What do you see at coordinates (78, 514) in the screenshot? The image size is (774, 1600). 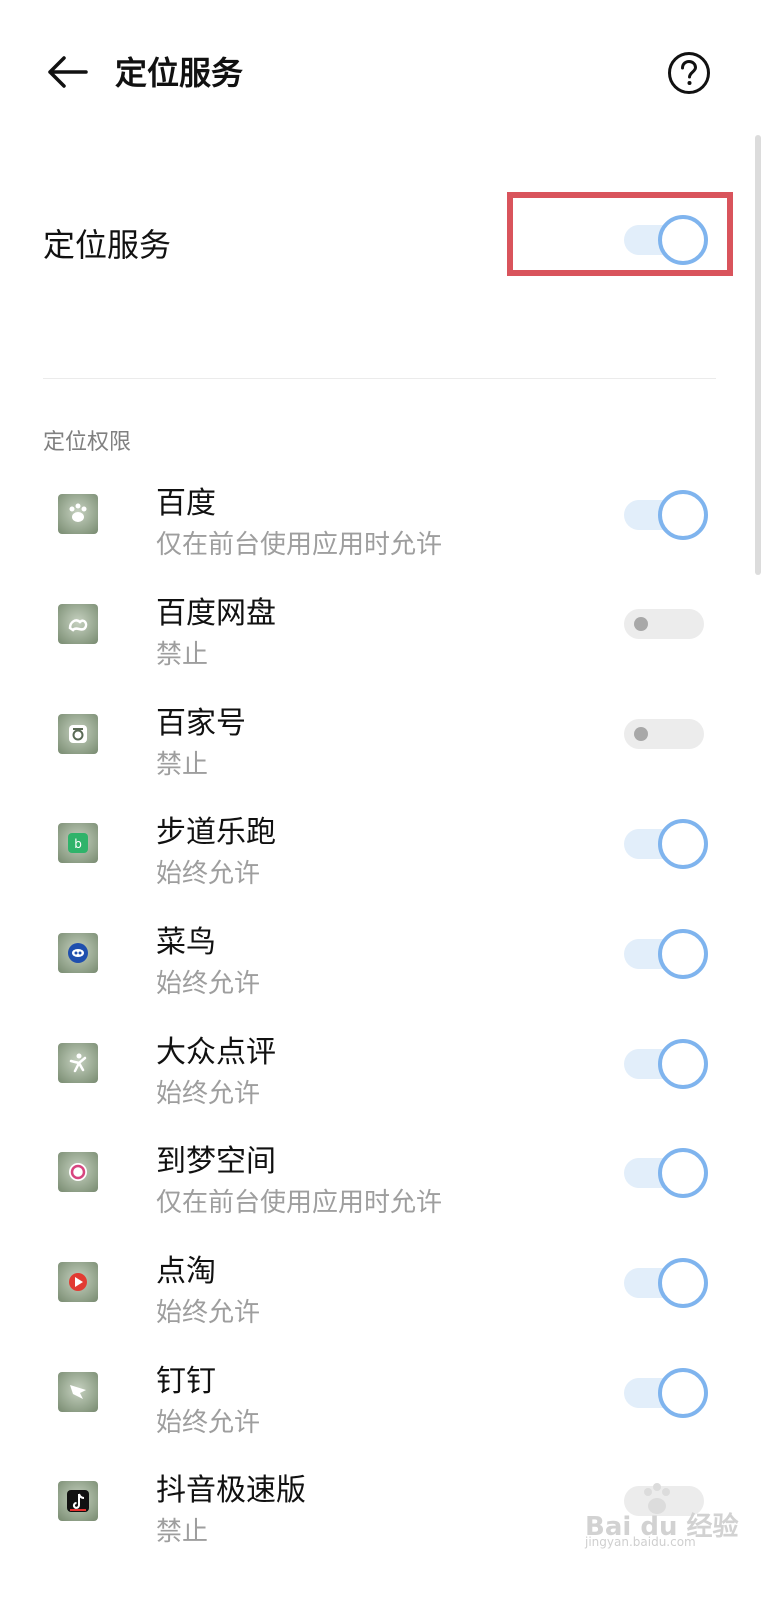 I see `baidu-paw-icon` at bounding box center [78, 514].